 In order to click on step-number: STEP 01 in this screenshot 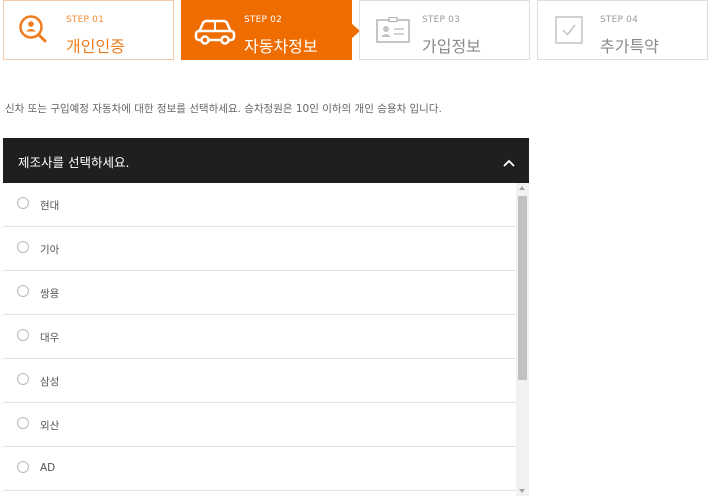, I will do `click(85, 20)`.